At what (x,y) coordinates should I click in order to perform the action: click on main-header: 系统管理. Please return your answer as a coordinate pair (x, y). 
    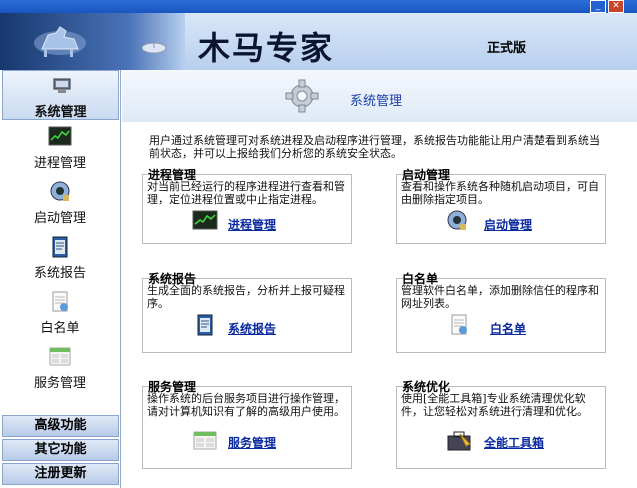
    Looking at the image, I should click on (379, 96).